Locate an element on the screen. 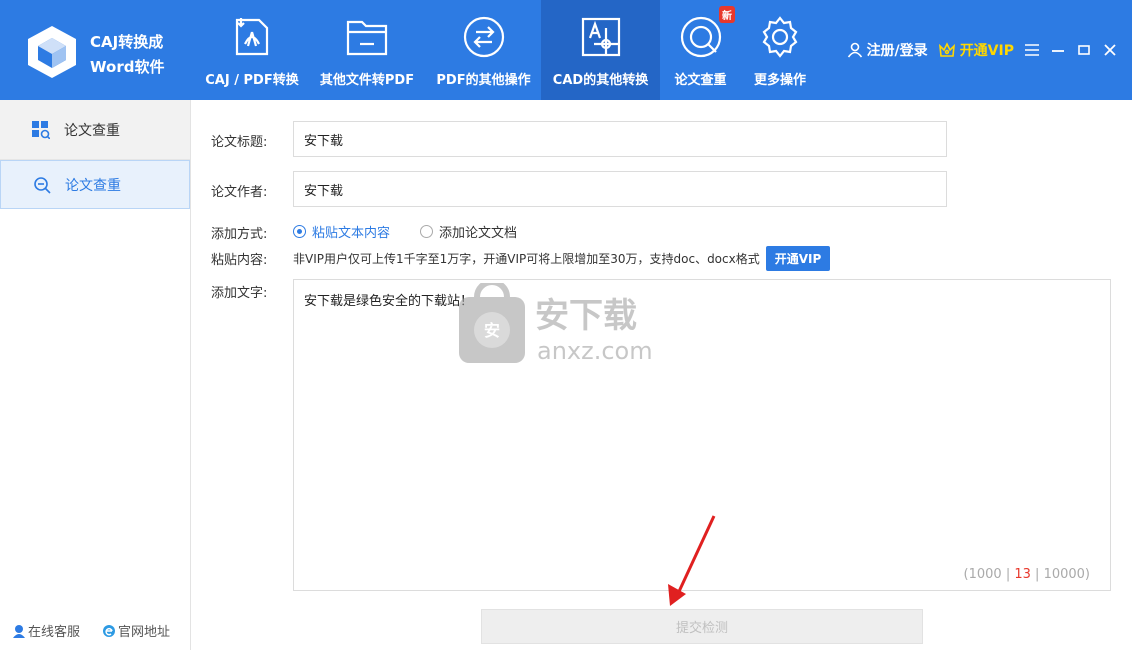 Image resolution: width=1132 pixels, height=650 pixels. open-vip-link: 开通VIP is located at coordinates (976, 50).